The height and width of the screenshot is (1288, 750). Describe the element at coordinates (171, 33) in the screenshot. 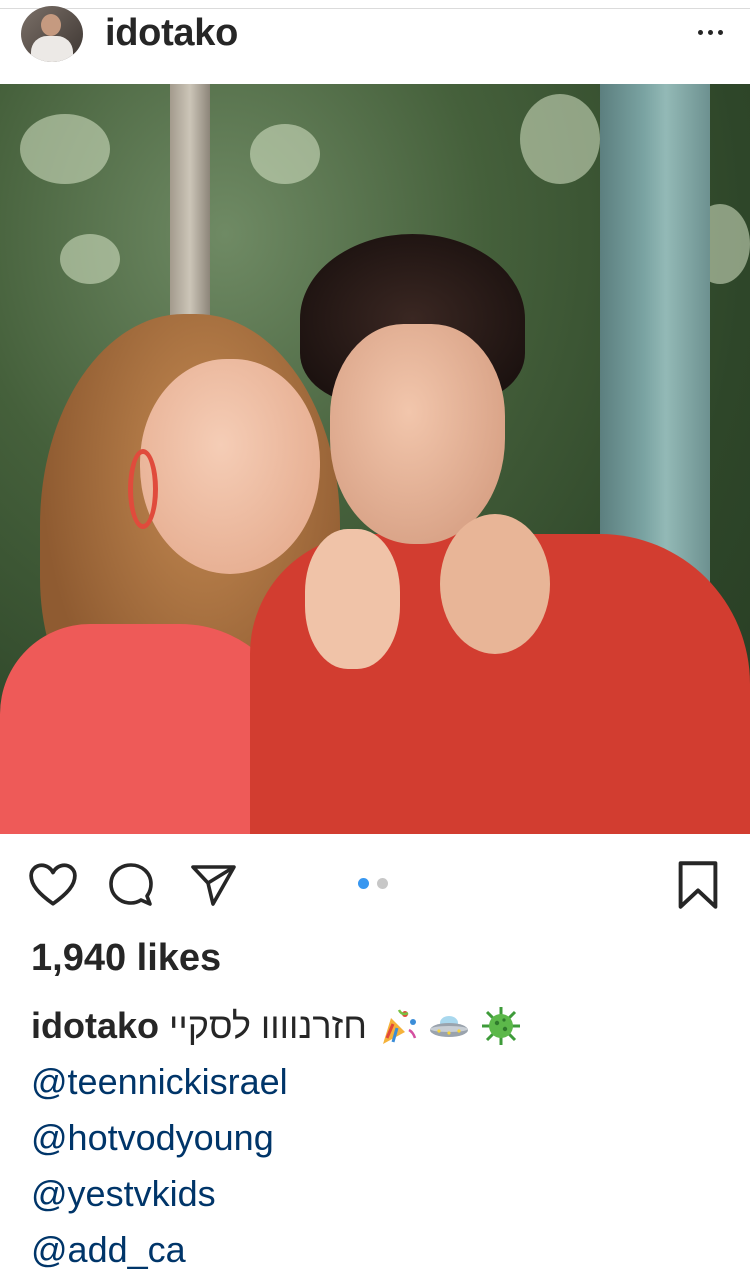

I see `post-username: idotako` at that location.